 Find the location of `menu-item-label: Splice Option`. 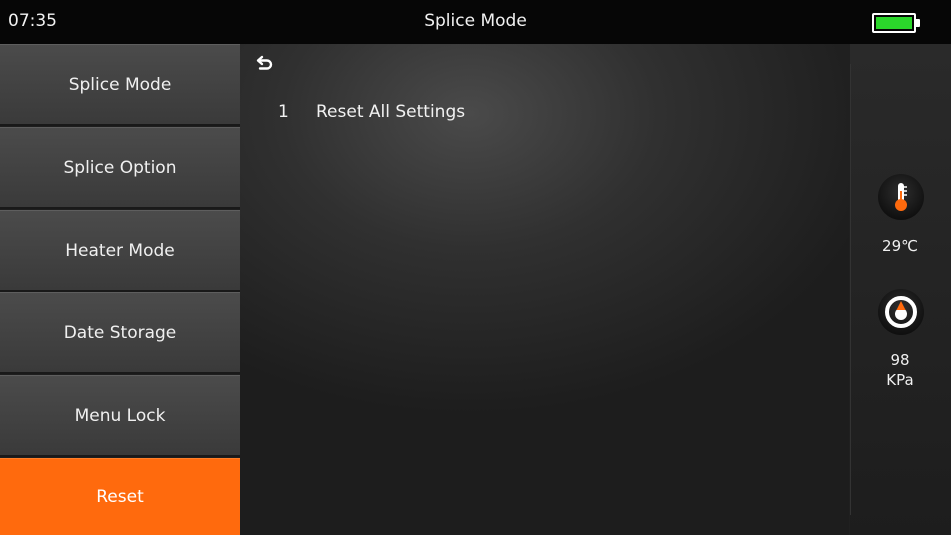

menu-item-label: Splice Option is located at coordinates (120, 167).